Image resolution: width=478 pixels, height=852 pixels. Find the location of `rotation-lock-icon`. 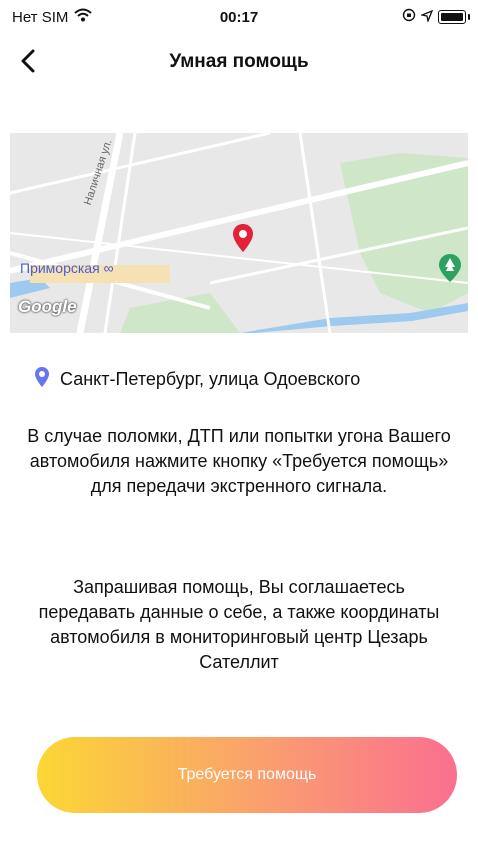

rotation-lock-icon is located at coordinates (409, 17).